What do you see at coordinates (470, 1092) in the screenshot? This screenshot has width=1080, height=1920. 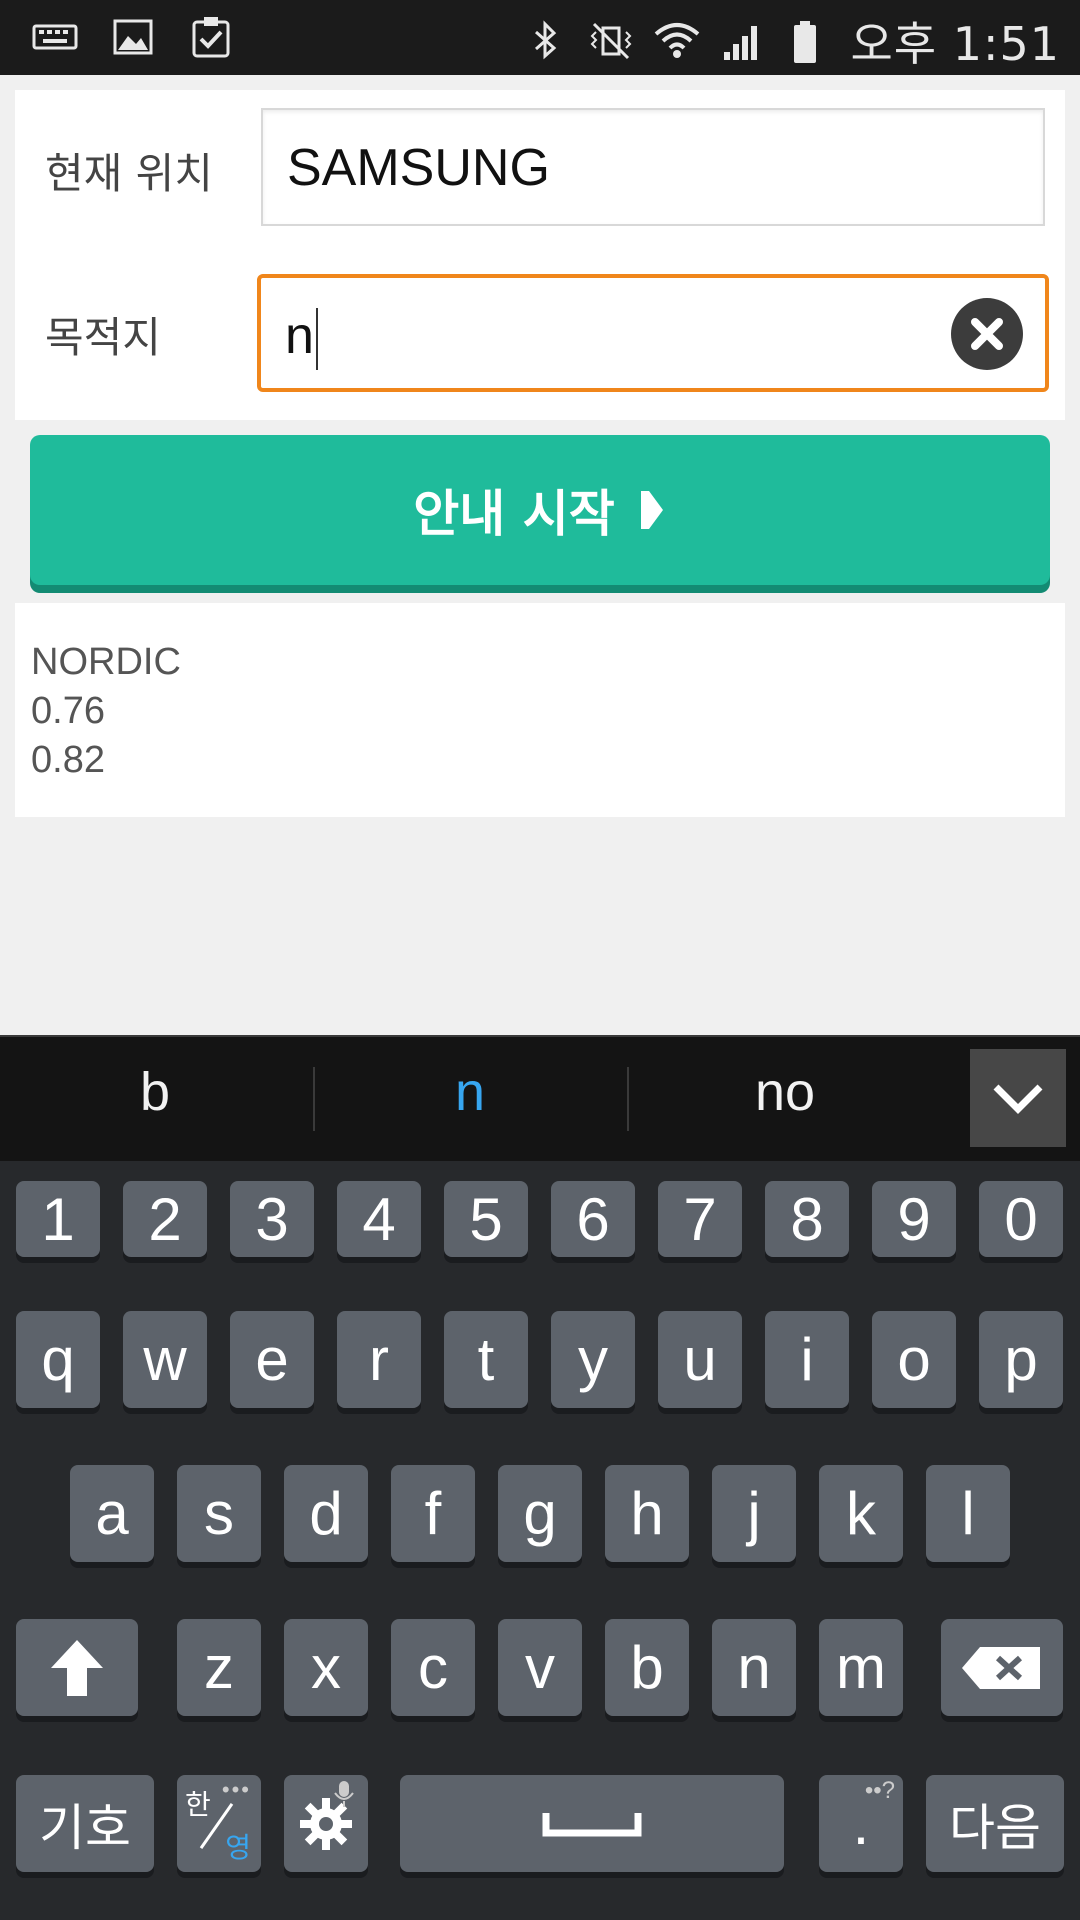 I see `suggestion-2: n` at bounding box center [470, 1092].